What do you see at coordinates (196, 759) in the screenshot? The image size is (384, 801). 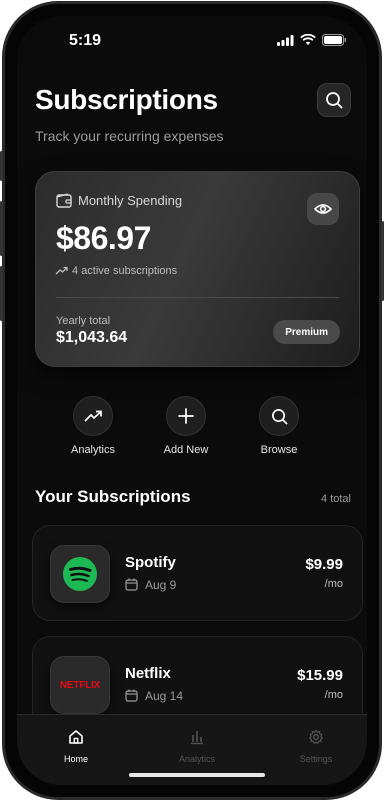 I see `tab-analytics-label: Analytics` at bounding box center [196, 759].